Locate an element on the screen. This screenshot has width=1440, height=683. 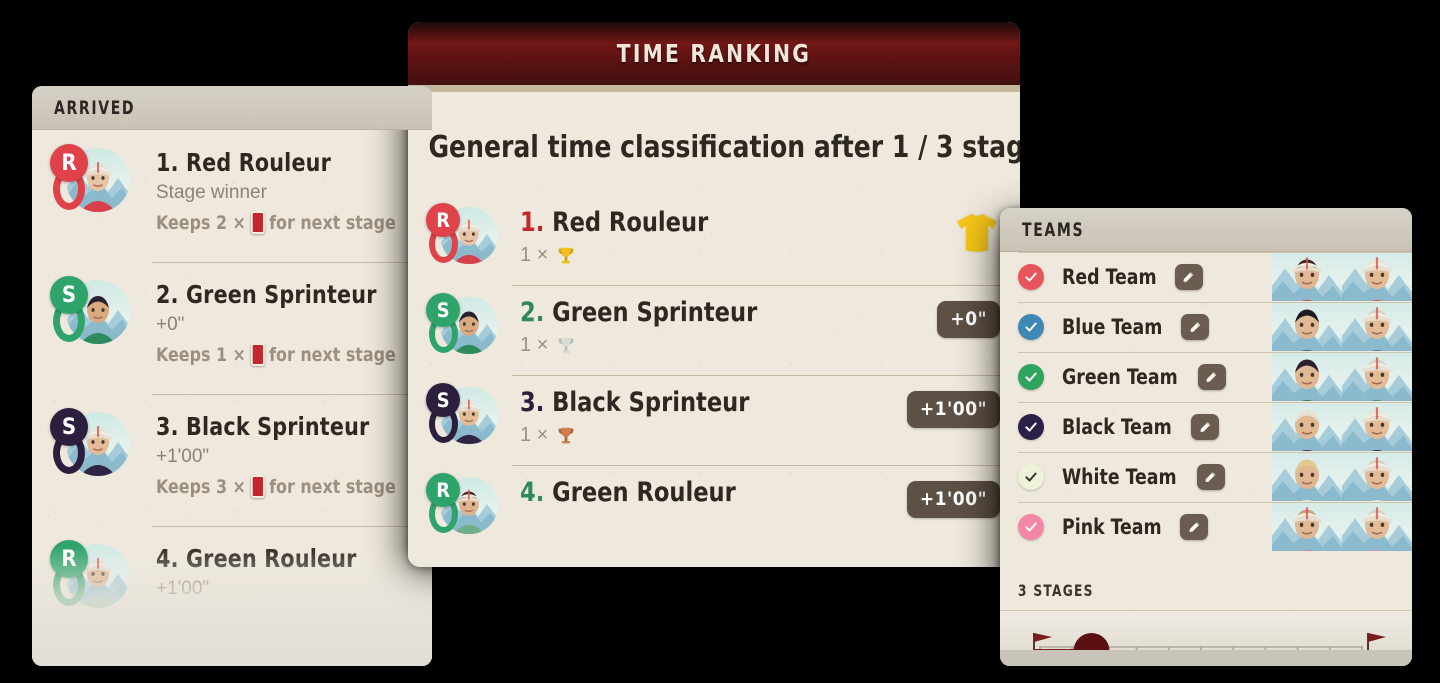
arrived-rider-status: +0" is located at coordinates (170, 324).